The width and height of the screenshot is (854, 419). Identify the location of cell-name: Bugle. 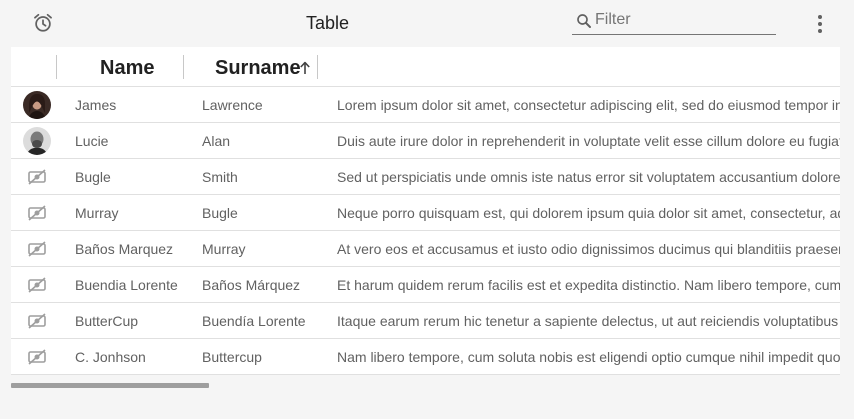
(93, 177).